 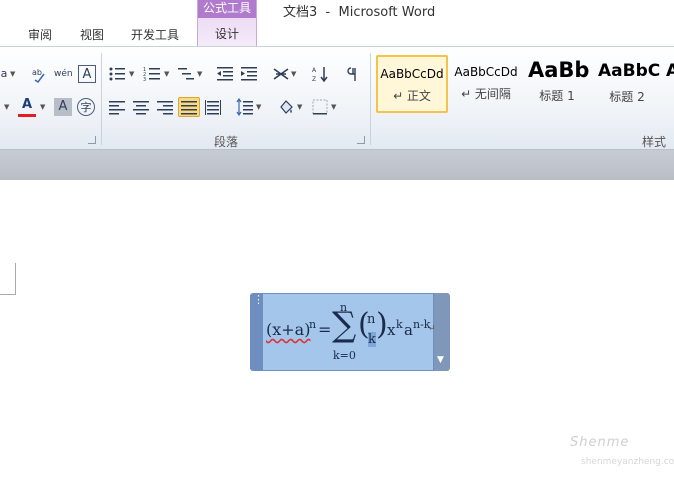 I want to click on tab-review: 审阅, so click(x=40, y=34).